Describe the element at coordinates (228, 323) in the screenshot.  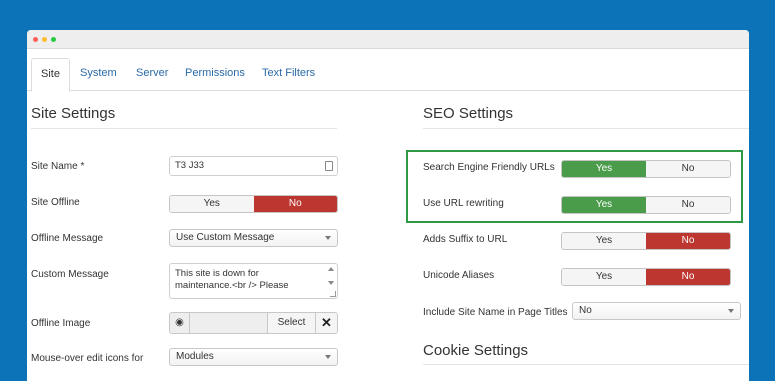
I see `offline-image-path` at that location.